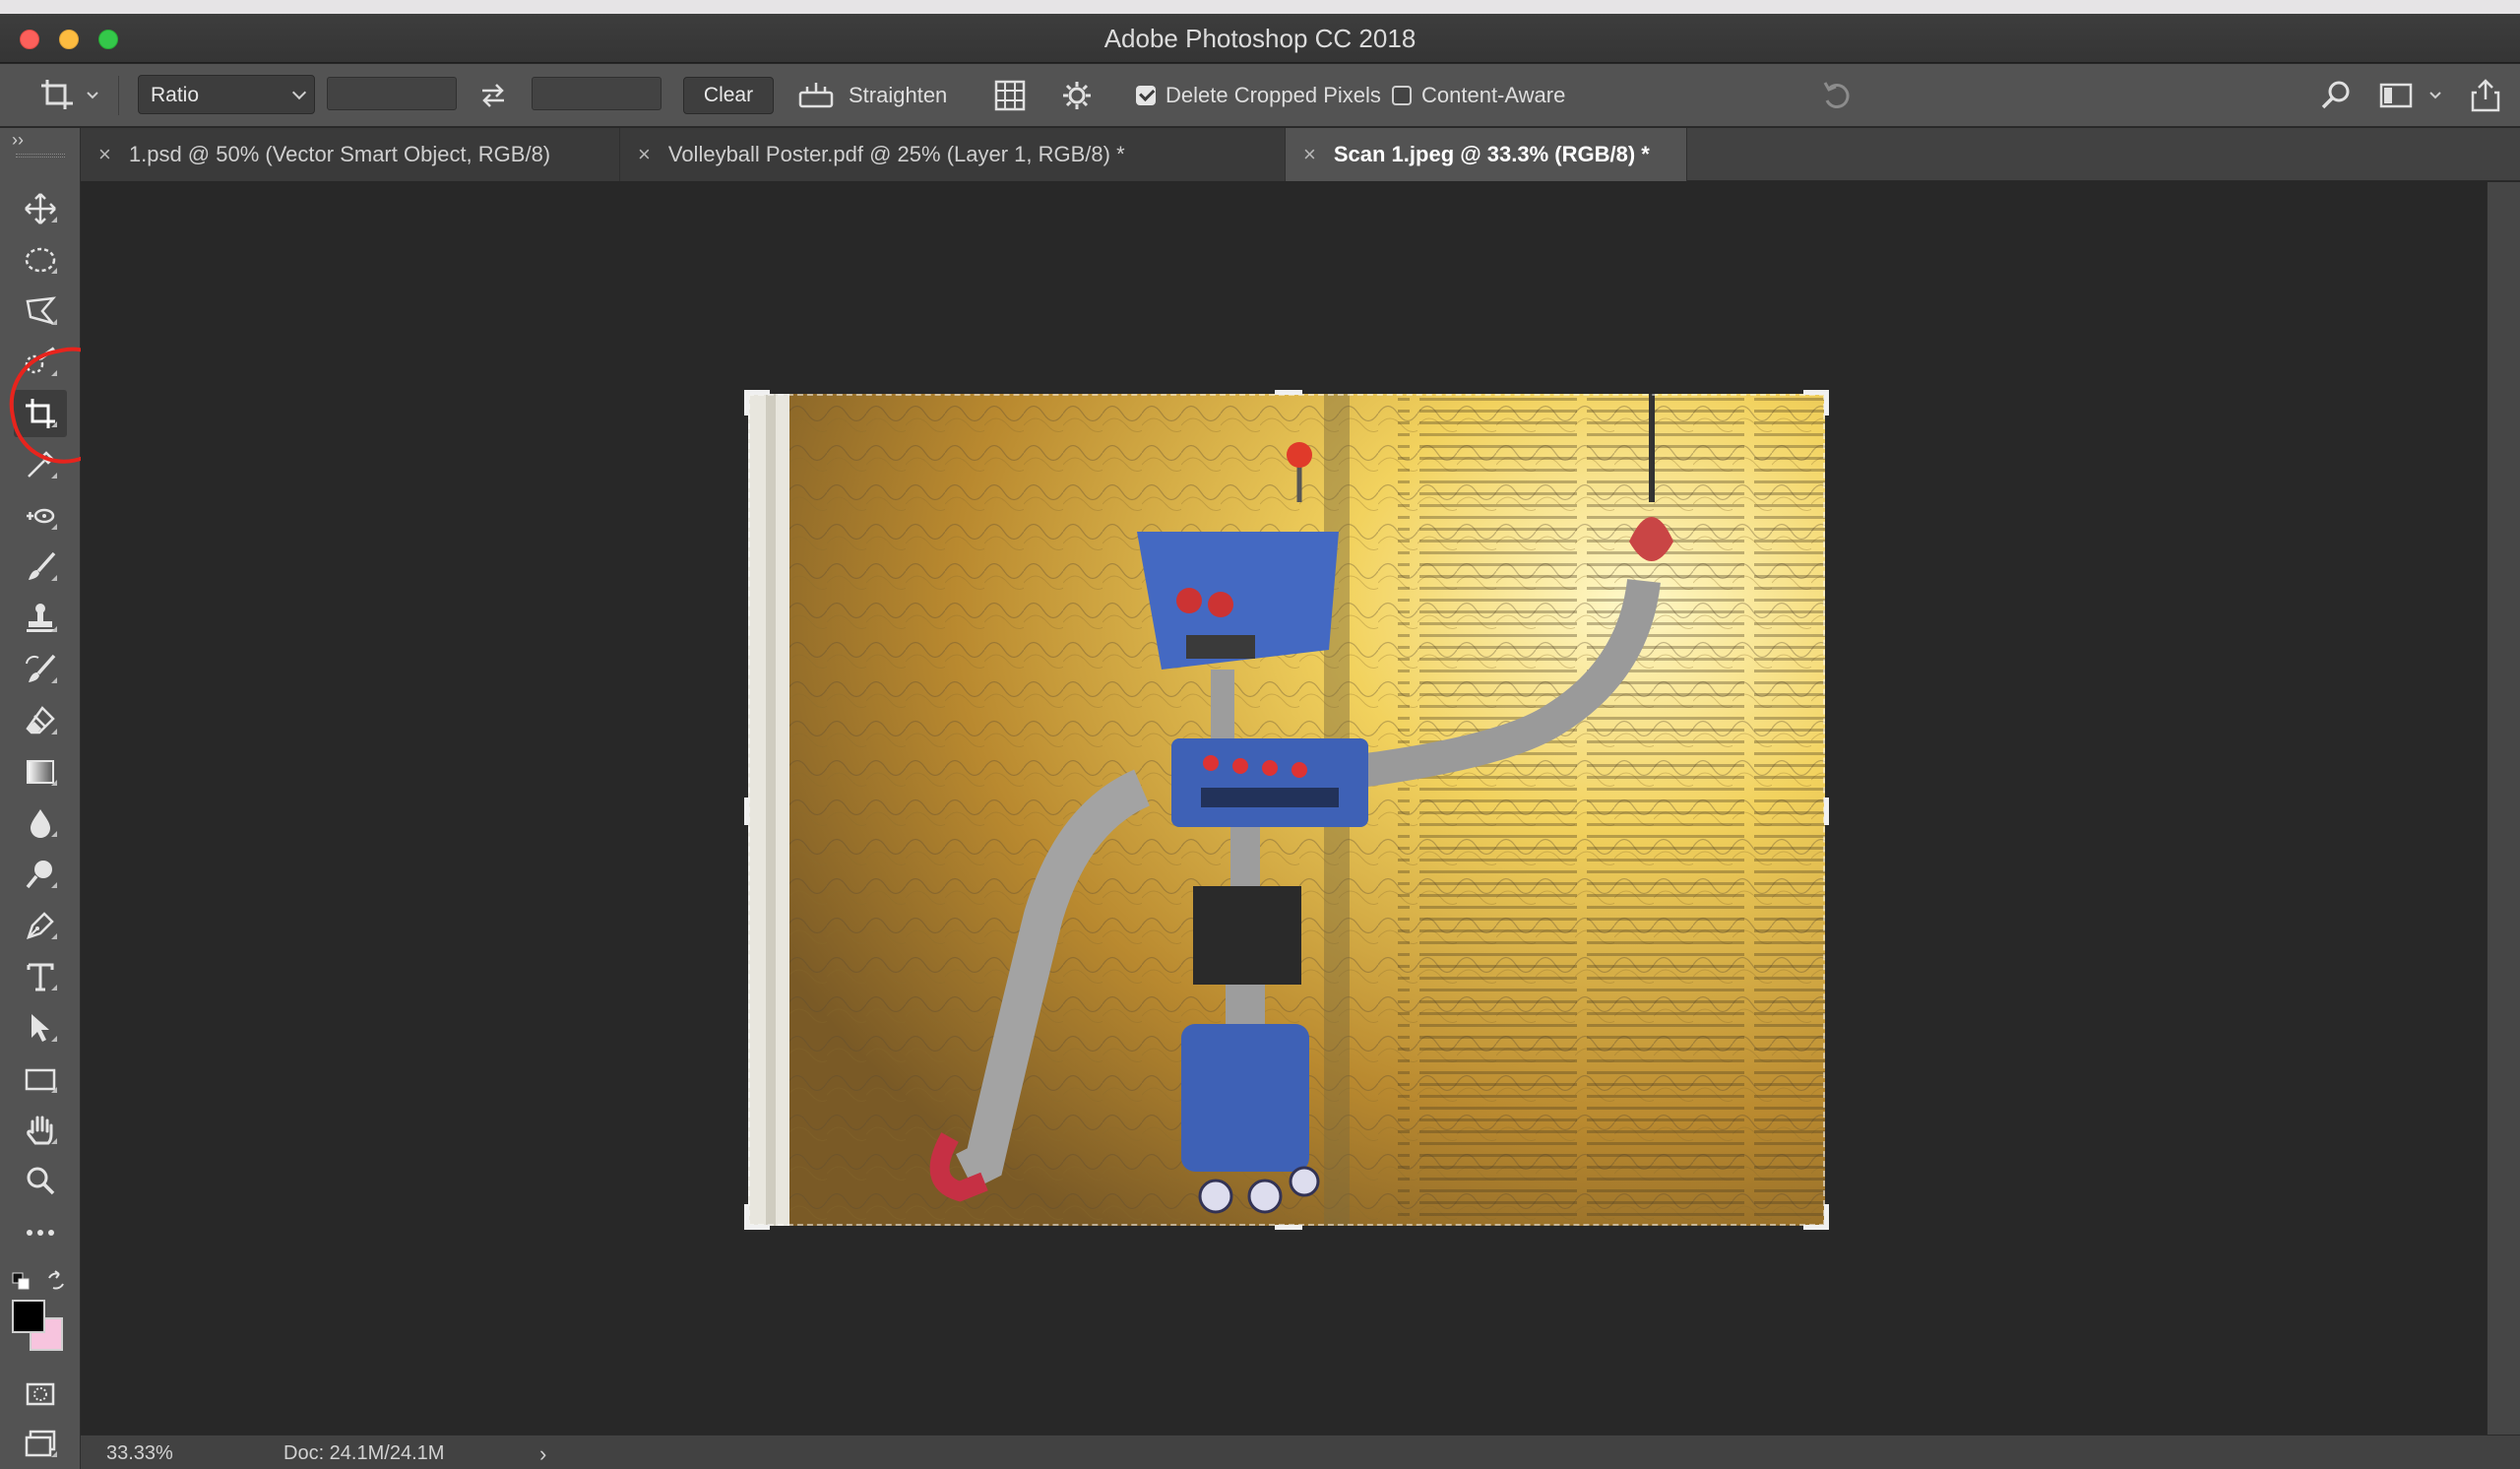 The image size is (2520, 1469). I want to click on quick-mask-icon, so click(40, 1394).